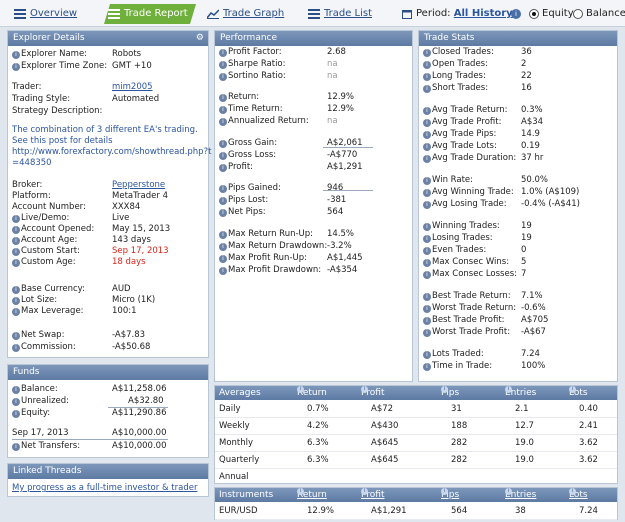 The width and height of the screenshot is (625, 522). What do you see at coordinates (56, 14) in the screenshot?
I see `tab-overview: Overview` at bounding box center [56, 14].